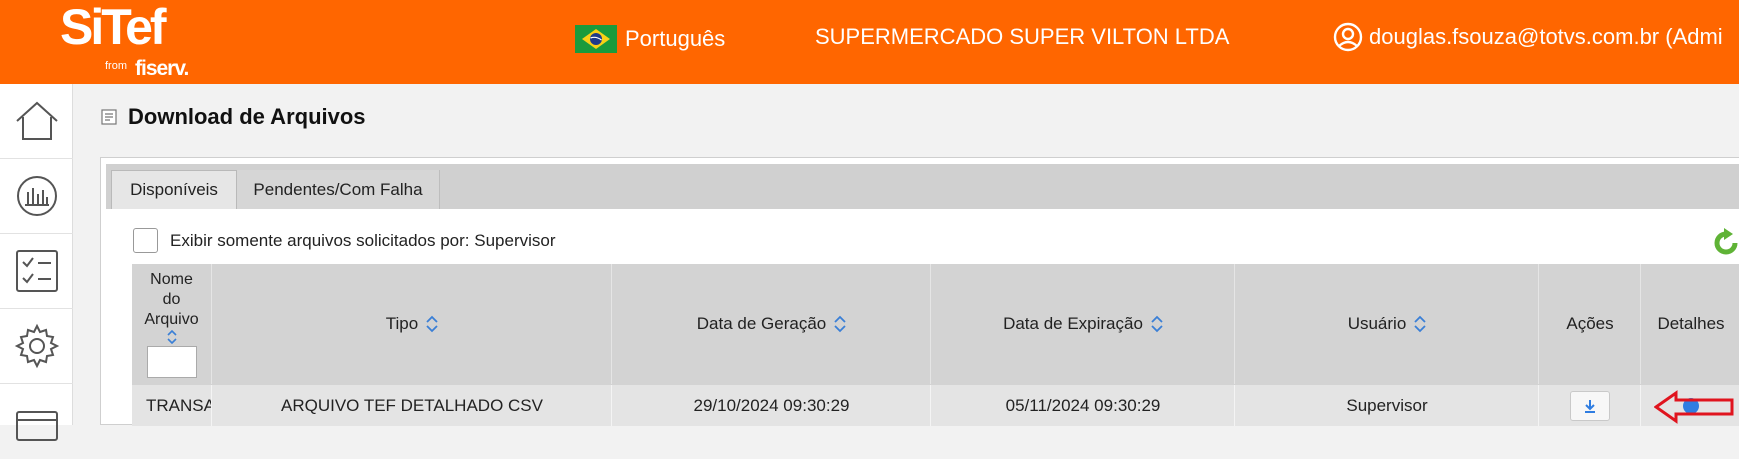  Describe the element at coordinates (162, 68) in the screenshot. I see `logo-fiserv-text: fiserv.` at that location.